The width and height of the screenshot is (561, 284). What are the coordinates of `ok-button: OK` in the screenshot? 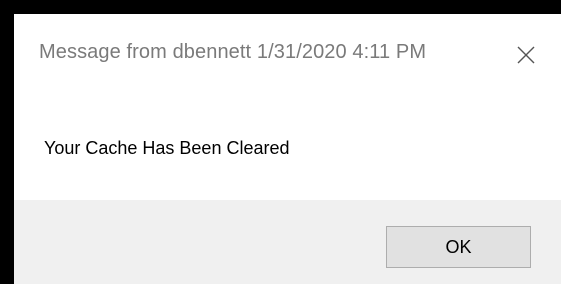 It's located at (458, 247).